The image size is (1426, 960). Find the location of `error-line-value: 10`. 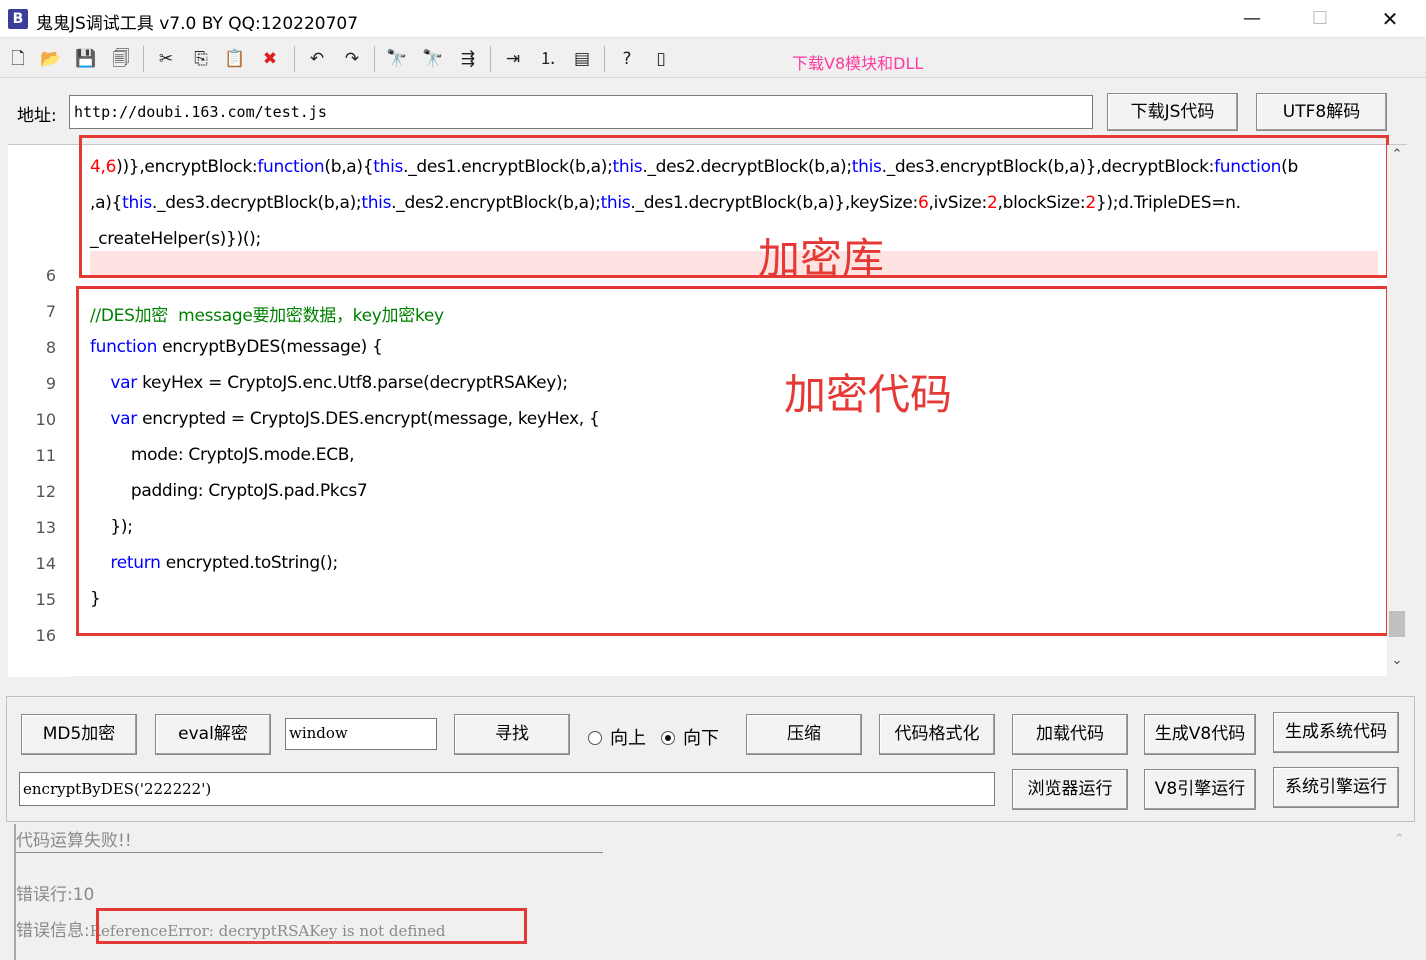

error-line-value: 10 is located at coordinates (83, 895).